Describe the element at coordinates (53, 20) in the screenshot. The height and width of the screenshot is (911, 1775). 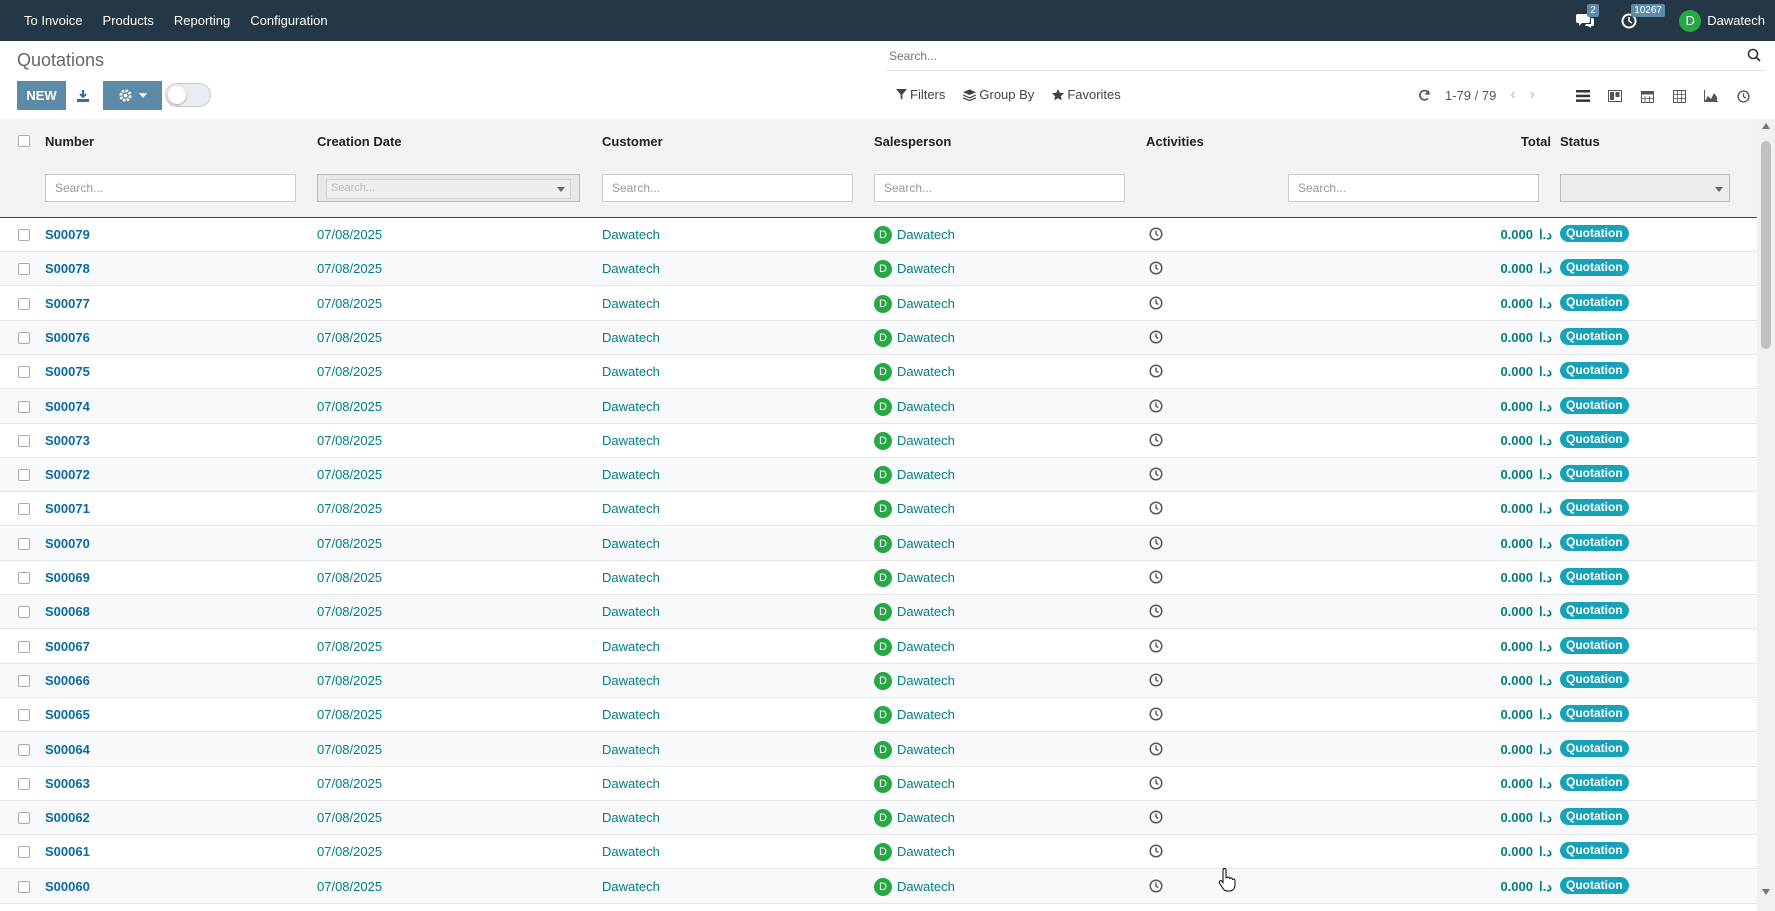
I see `menu-to-invoice: To Invoice` at that location.